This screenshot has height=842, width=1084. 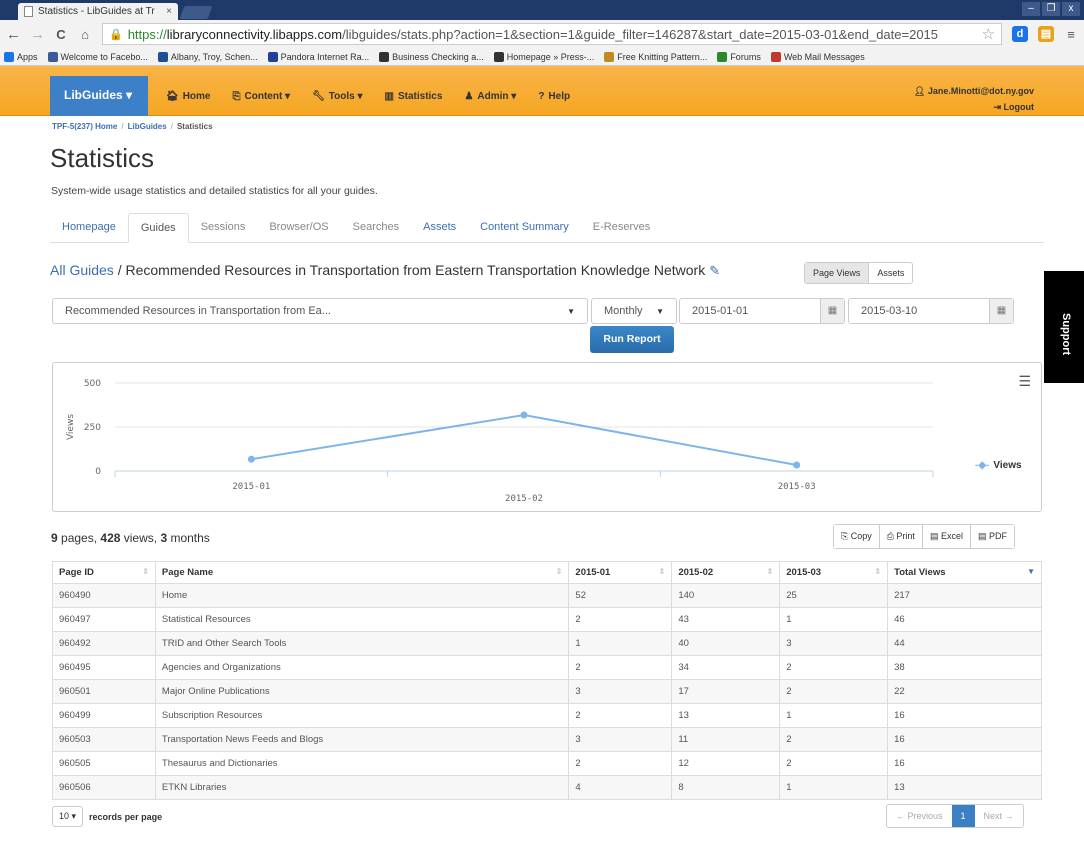 What do you see at coordinates (172, 96) in the screenshot?
I see `home-nav-icon: 🏠︎` at bounding box center [172, 96].